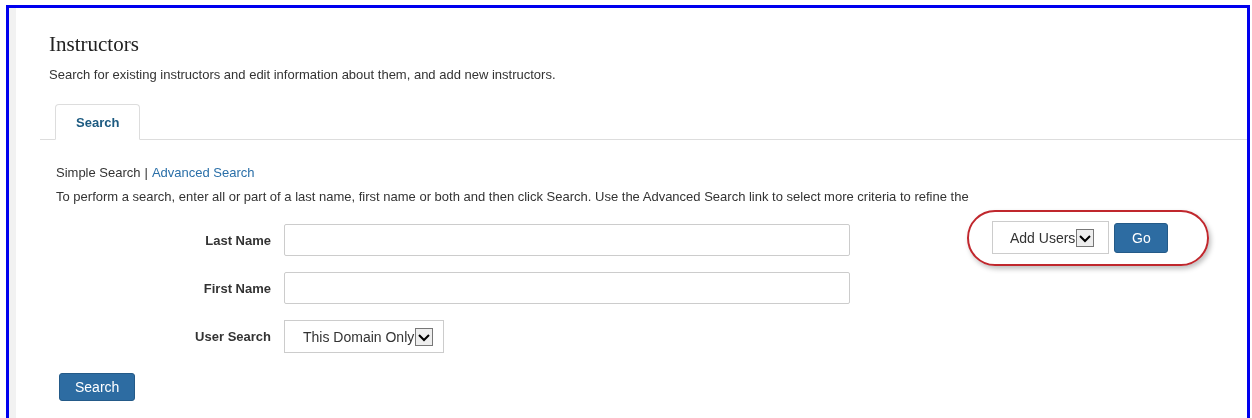 The height and width of the screenshot is (418, 1252). Describe the element at coordinates (1141, 238) in the screenshot. I see `go-button: Go` at that location.